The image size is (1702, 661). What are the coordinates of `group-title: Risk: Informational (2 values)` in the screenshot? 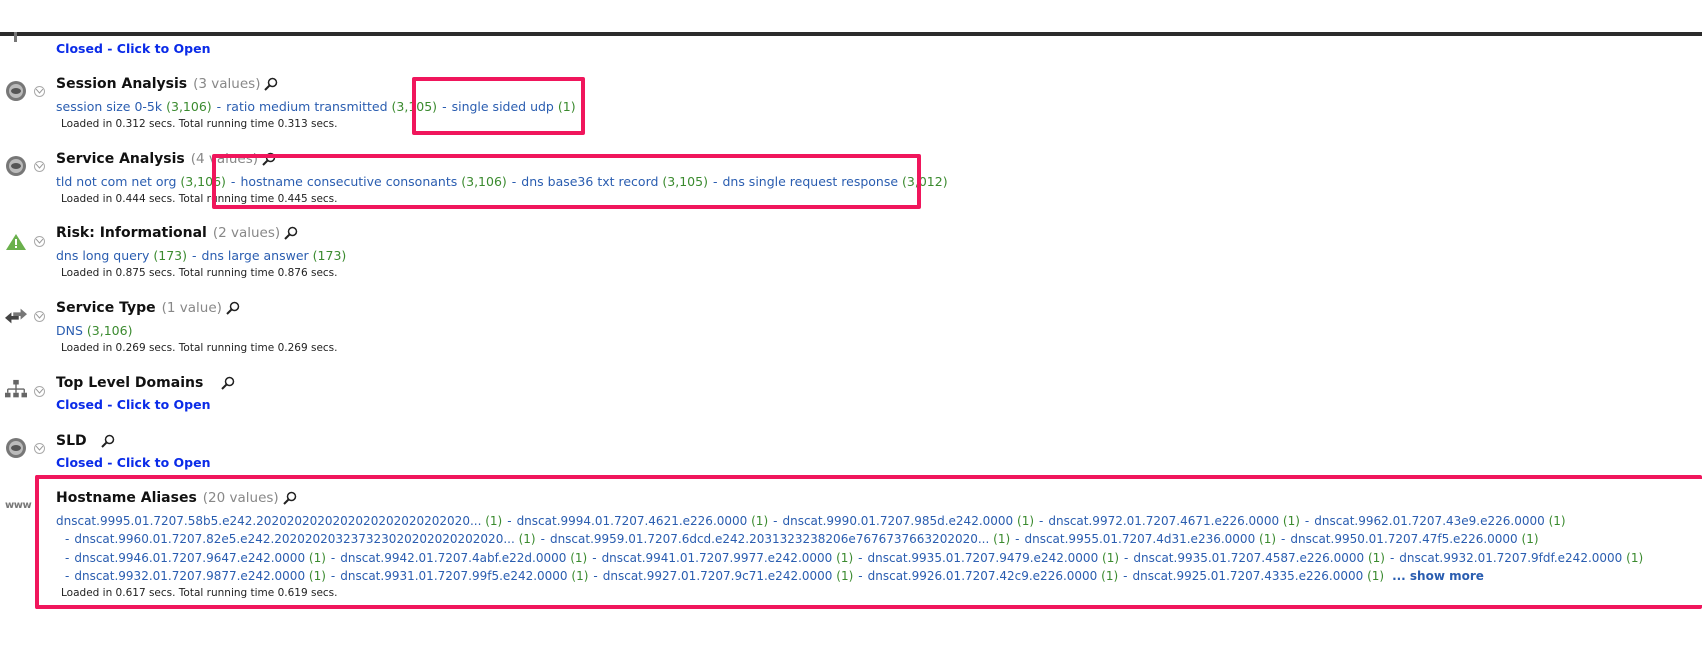 It's located at (177, 233).